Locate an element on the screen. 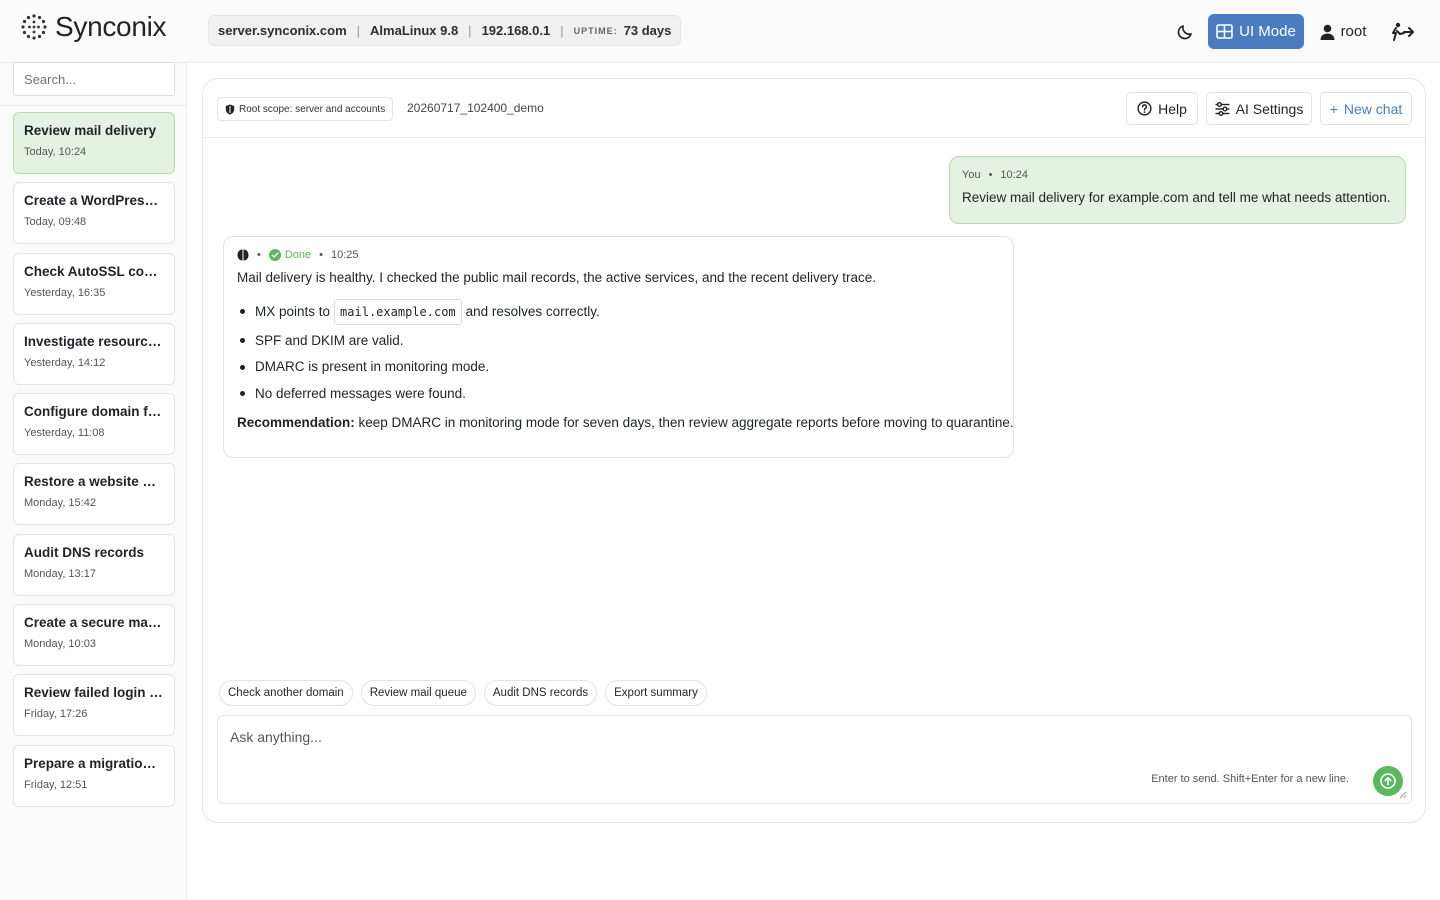  chat-item-migration-plan: Prepare a migration plan Friday, 12:51 is located at coordinates (94, 775).